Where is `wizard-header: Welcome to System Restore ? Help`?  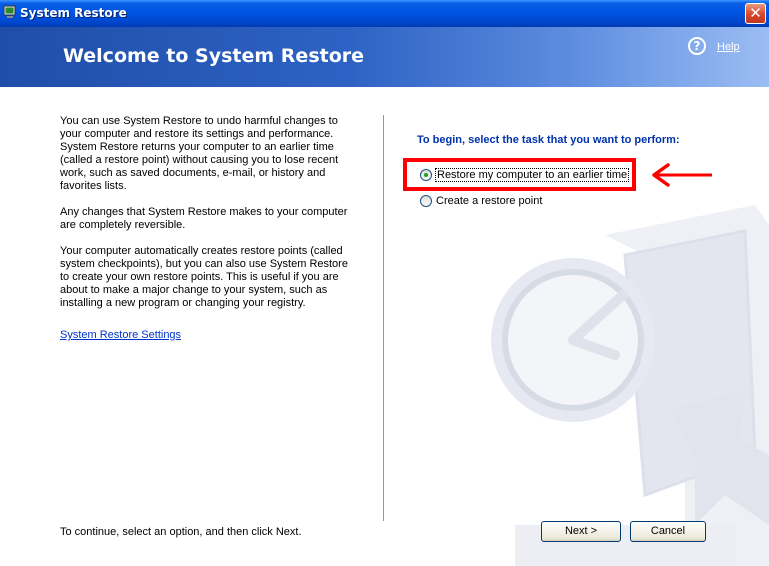
wizard-header: Welcome to System Restore ? Help is located at coordinates (384, 57).